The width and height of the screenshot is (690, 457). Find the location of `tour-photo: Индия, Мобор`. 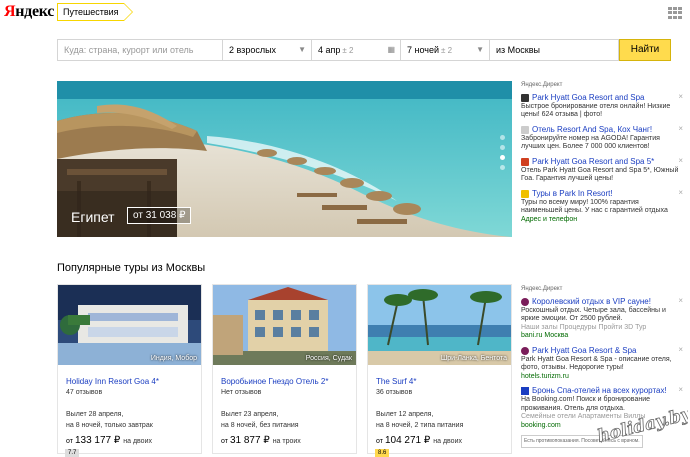

tour-photo: Индия, Мобор is located at coordinates (129, 325).